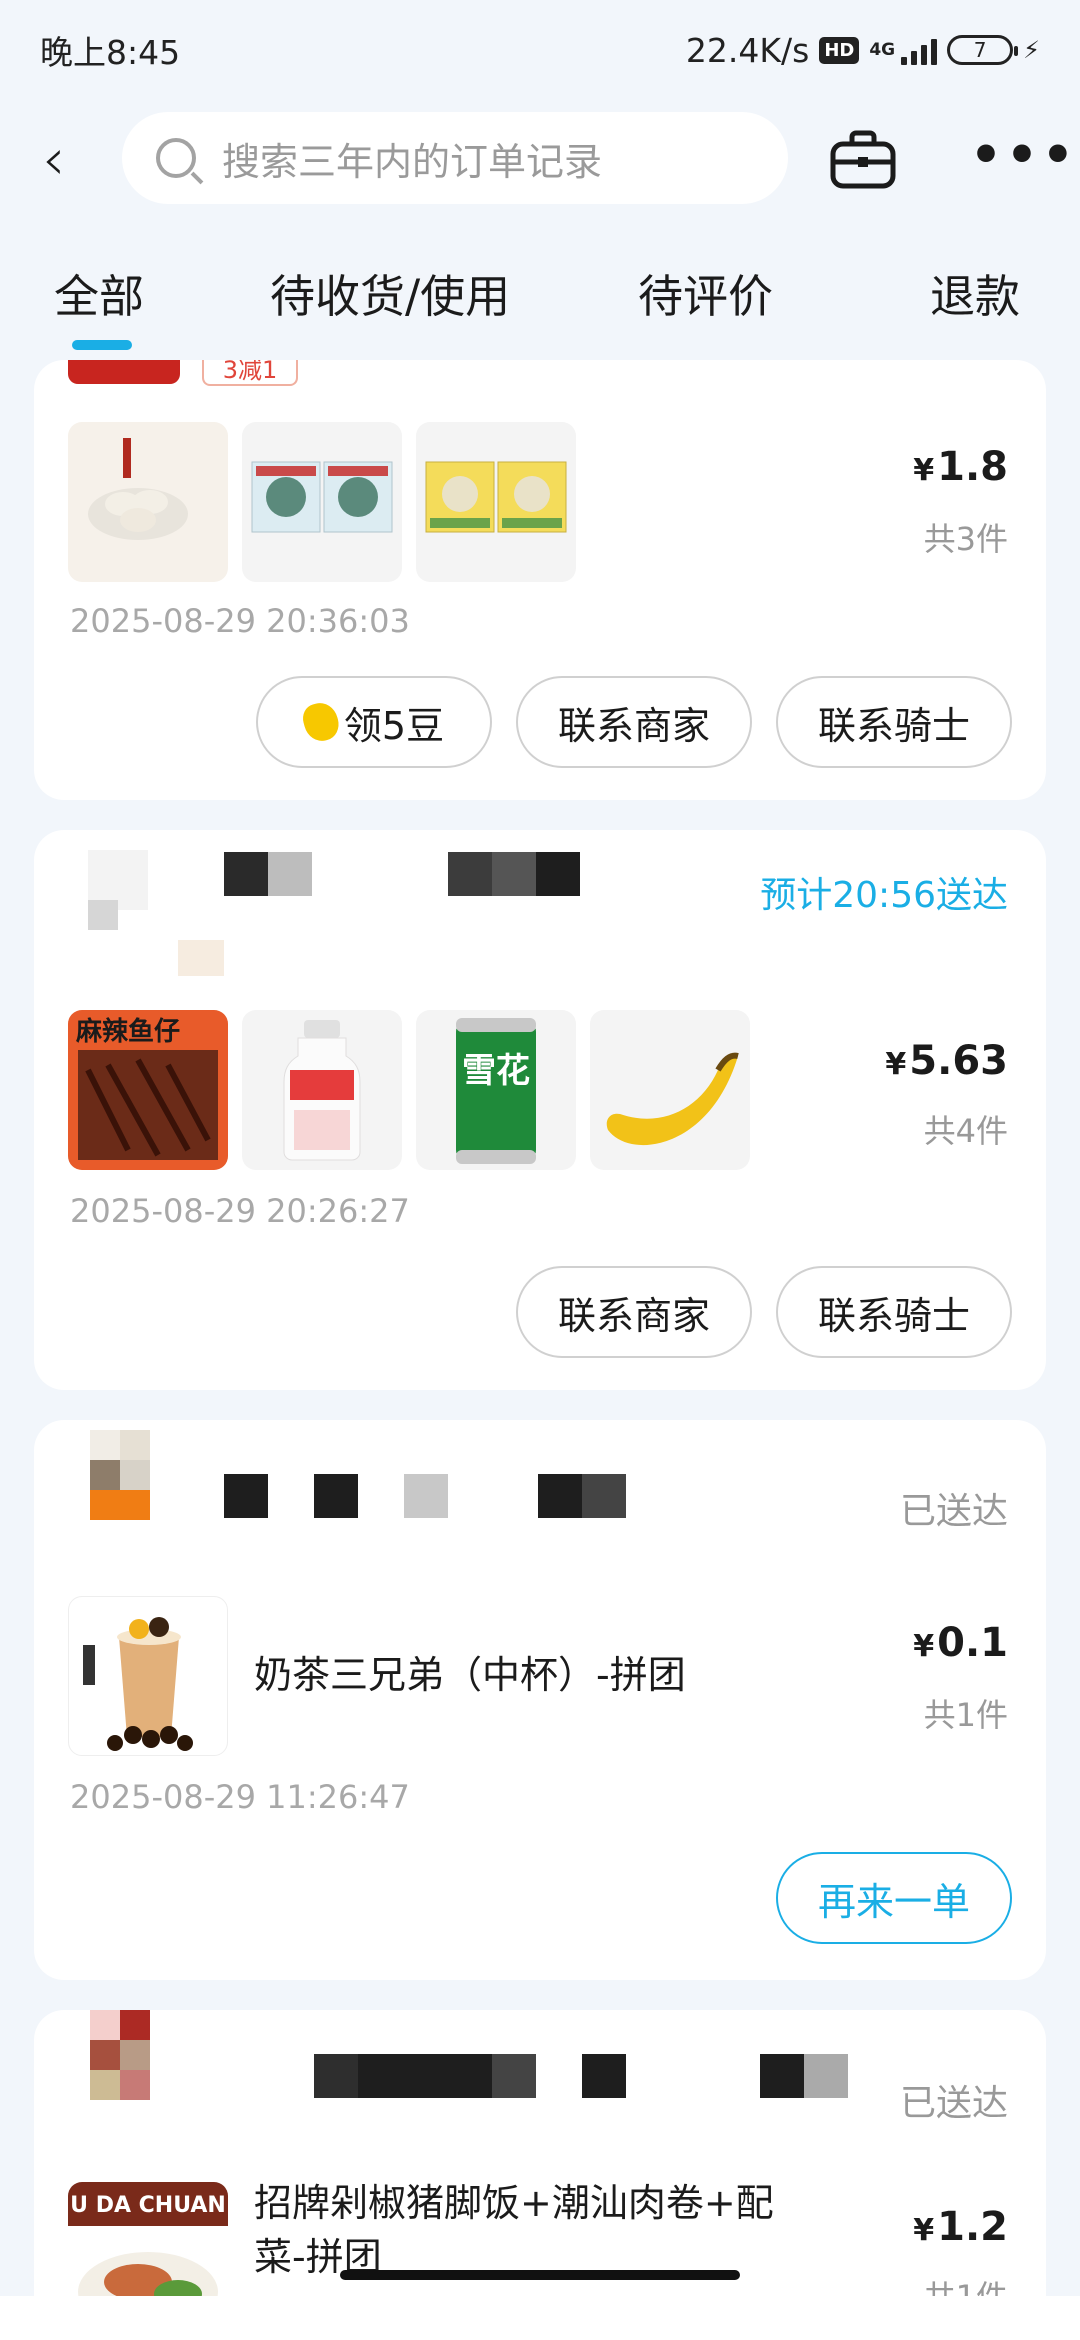 This screenshot has width=1080, height=2340. Describe the element at coordinates (1031, 50) in the screenshot. I see `charging-icon: ⚡` at that location.